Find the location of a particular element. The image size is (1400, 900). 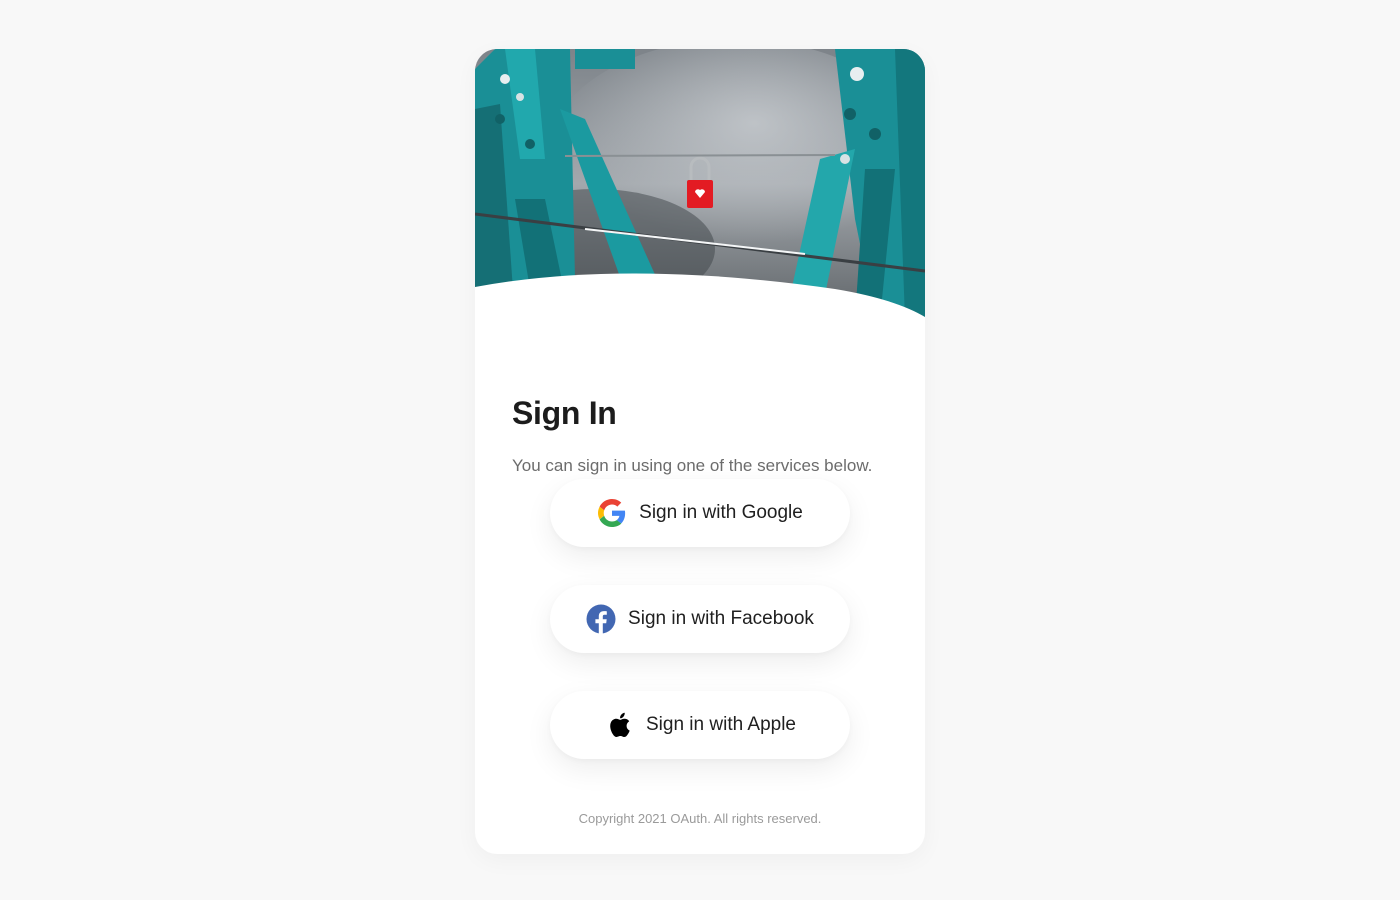

google-icon is located at coordinates (612, 513).